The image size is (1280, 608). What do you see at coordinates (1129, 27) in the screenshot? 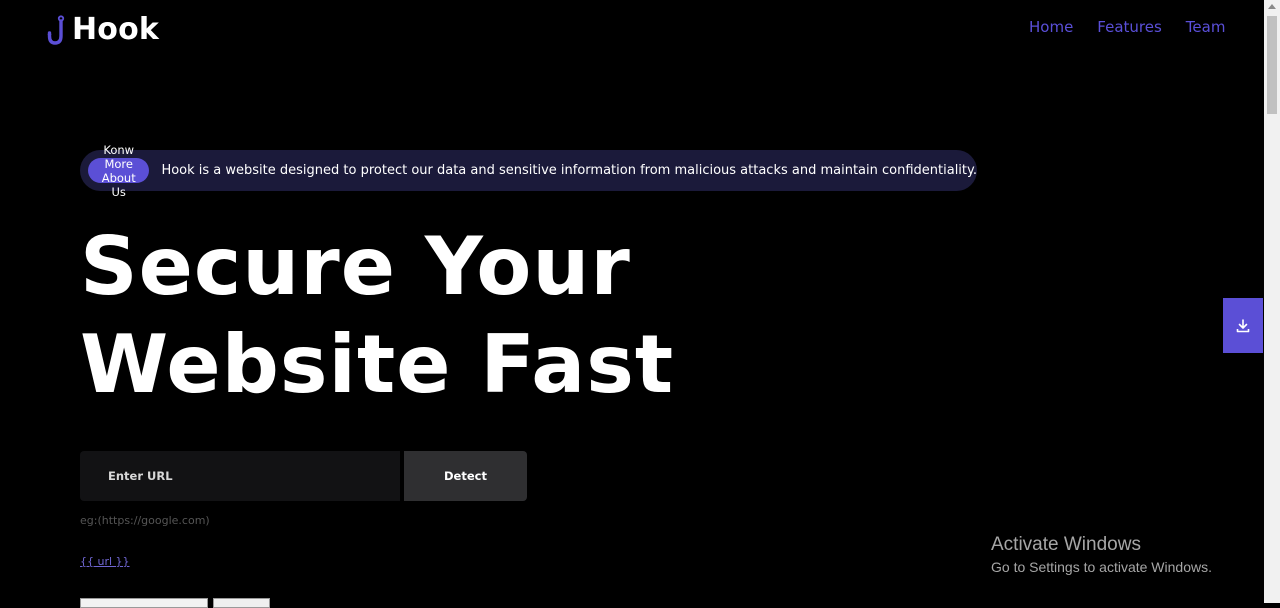
I see `nav-link-features: Features` at bounding box center [1129, 27].